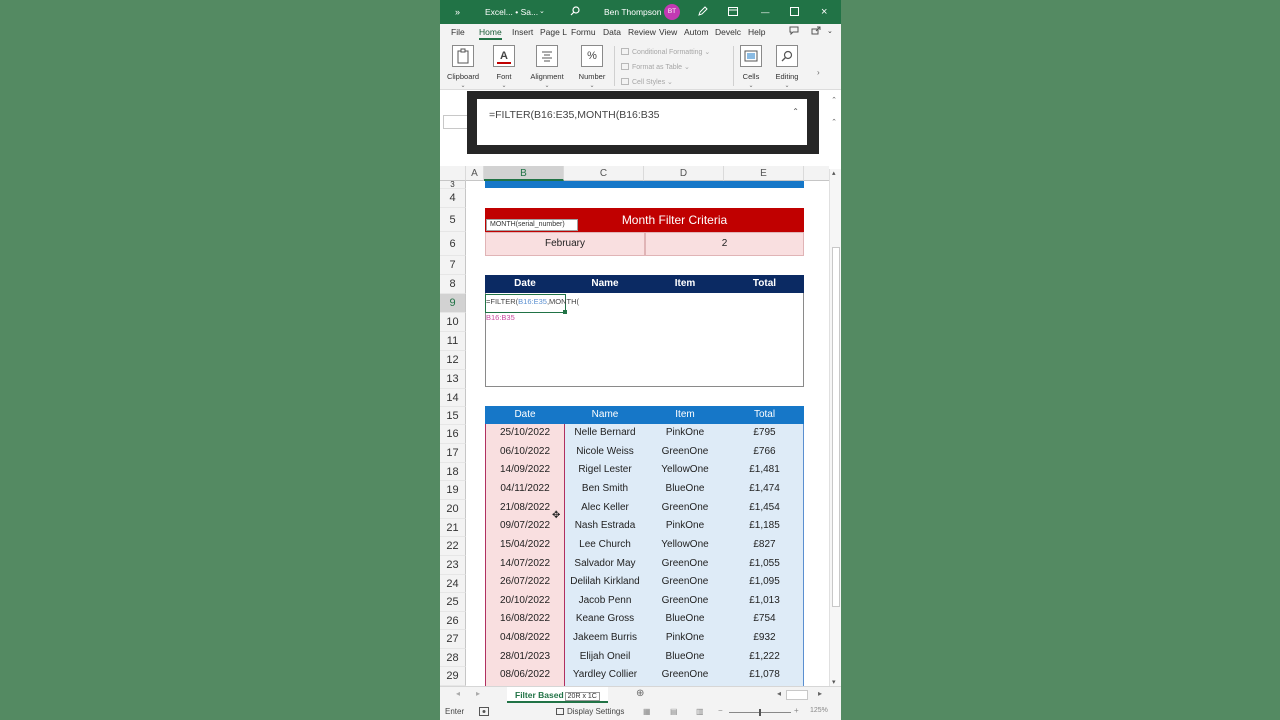  Describe the element at coordinates (760, 712) in the screenshot. I see `zoom-slider-thumb` at that location.